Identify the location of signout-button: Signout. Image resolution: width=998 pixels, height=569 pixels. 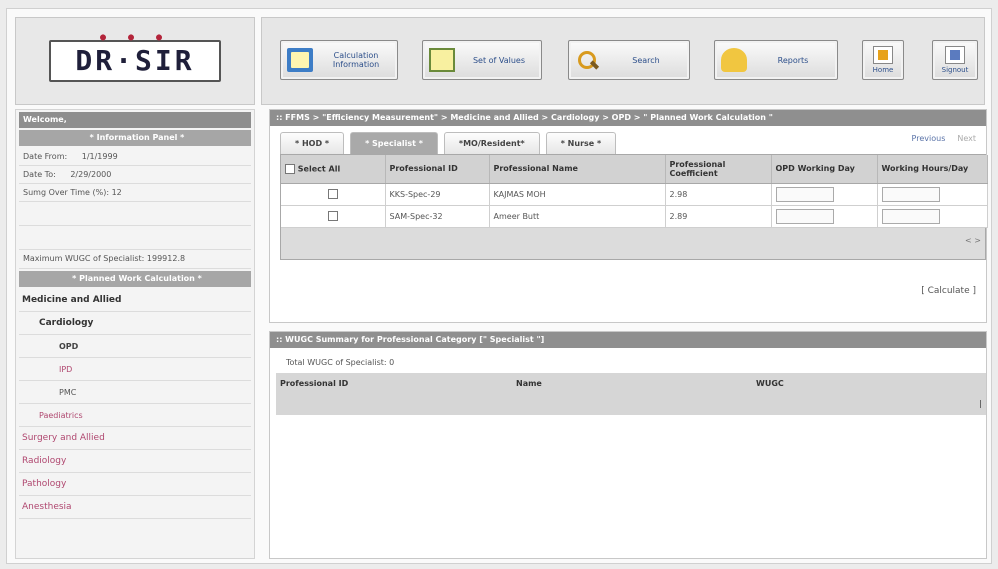
(955, 60).